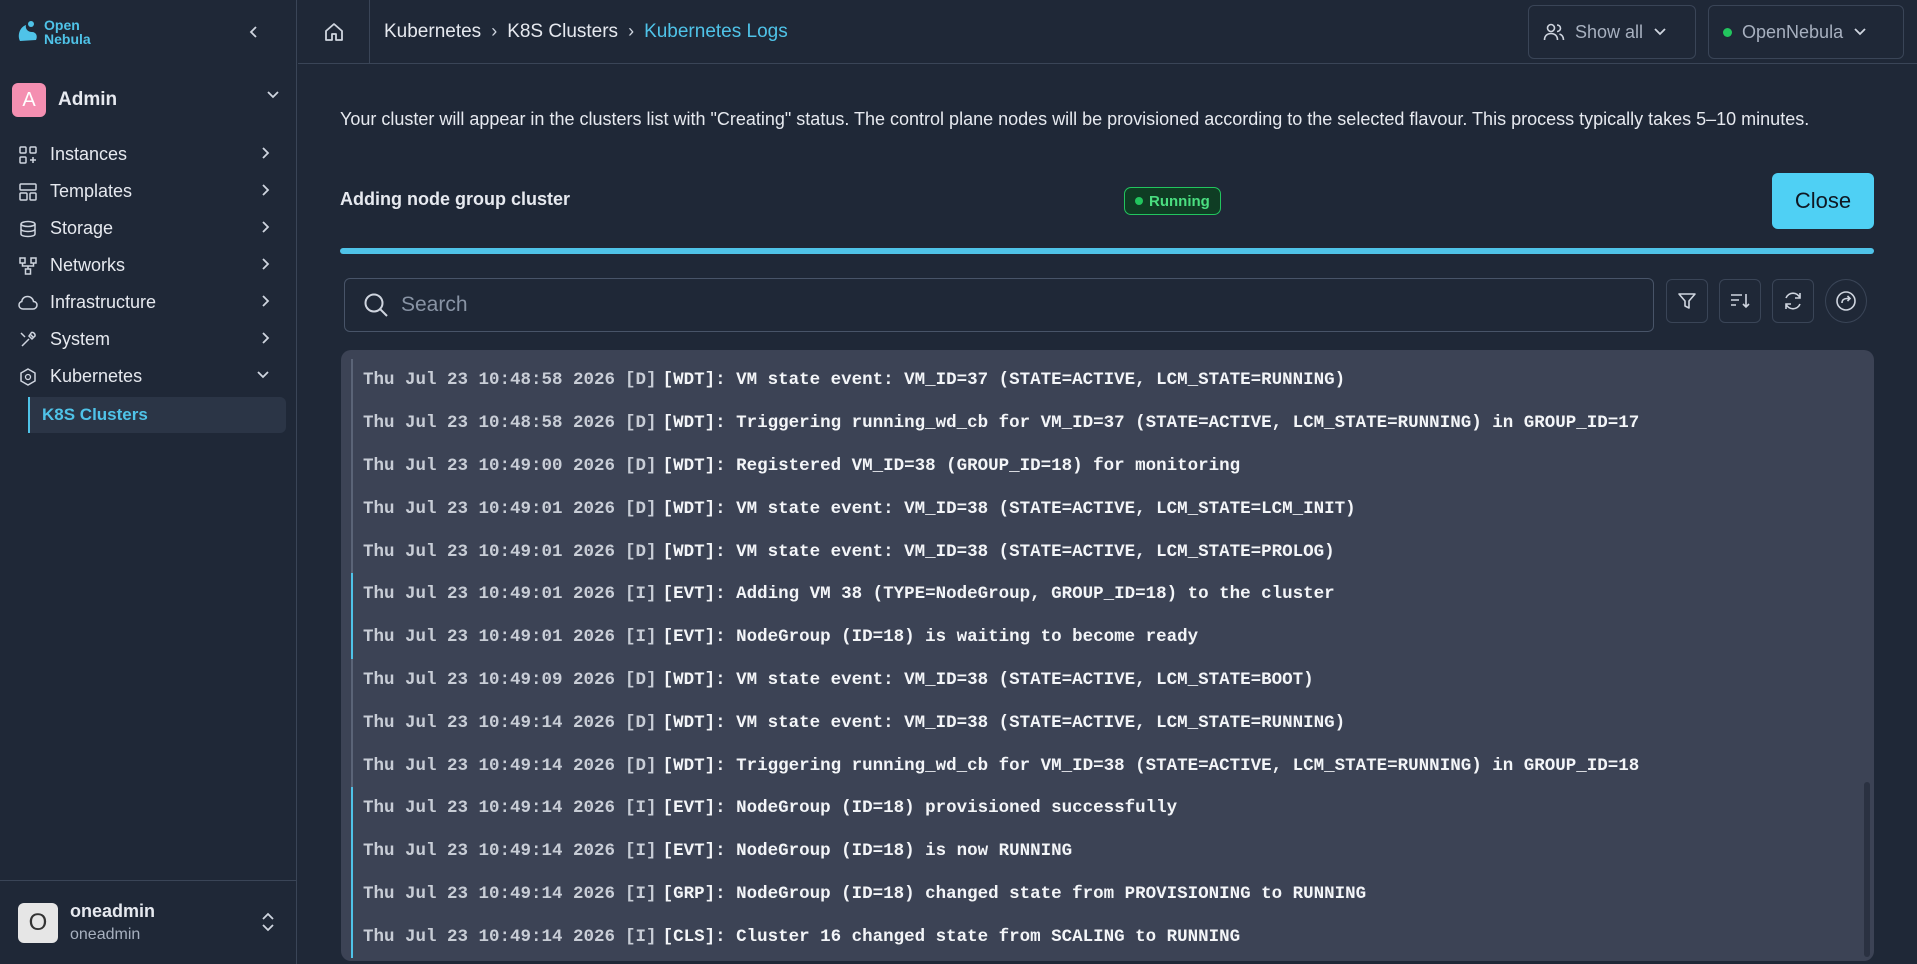 The width and height of the screenshot is (1917, 964). I want to click on sidebar-item-label: Infrastructure, so click(103, 302).